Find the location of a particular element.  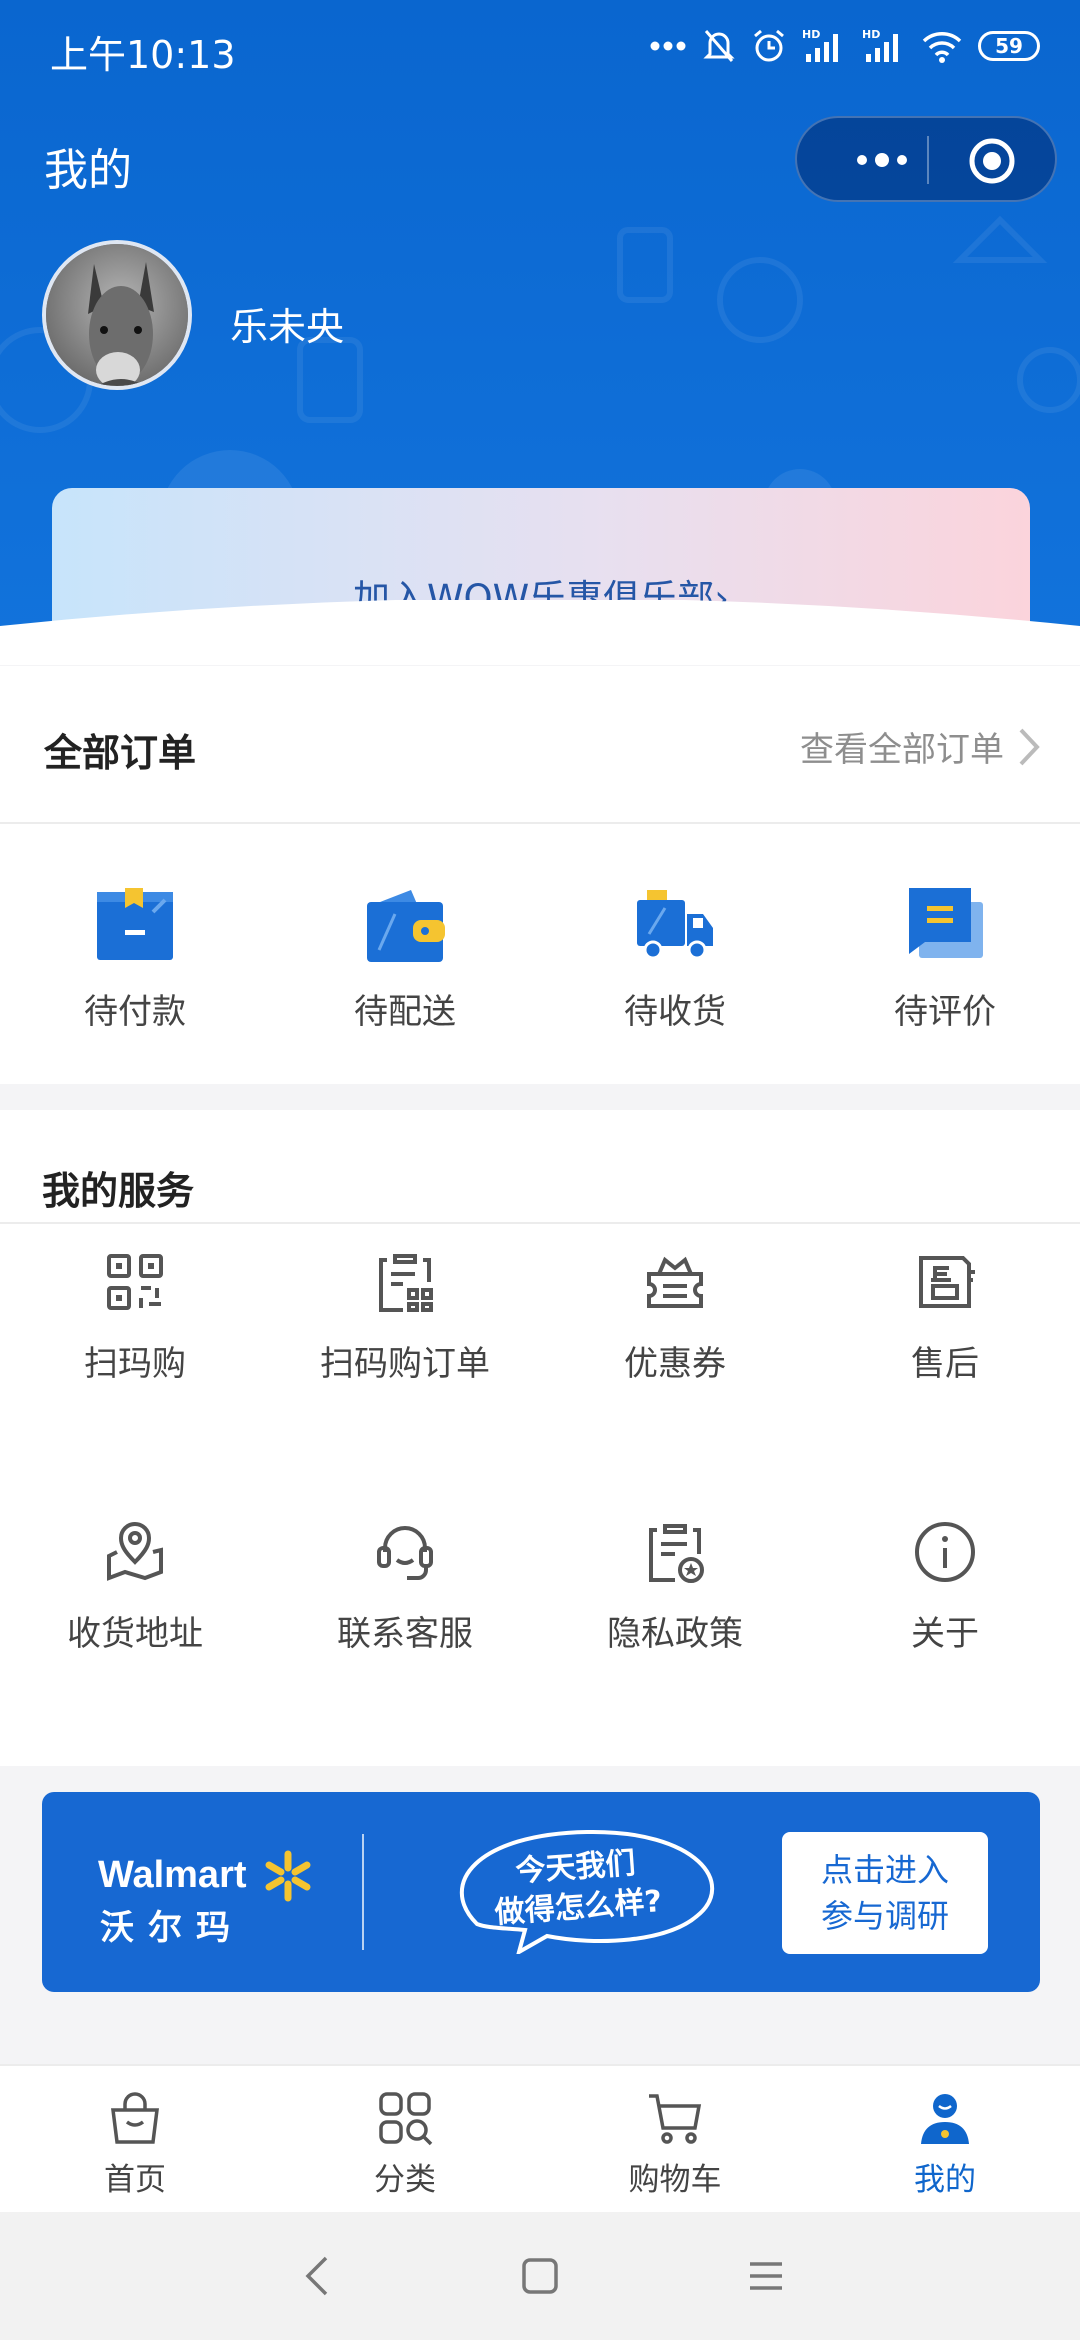

service-about: 关于 is located at coordinates (945, 1587).